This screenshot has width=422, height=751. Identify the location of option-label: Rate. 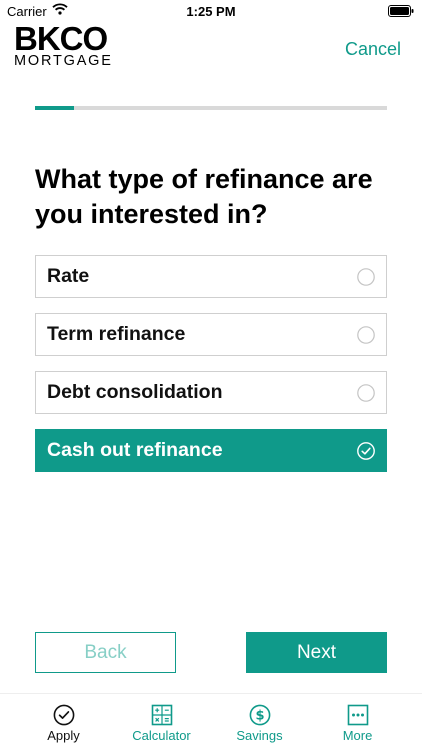
(68, 276).